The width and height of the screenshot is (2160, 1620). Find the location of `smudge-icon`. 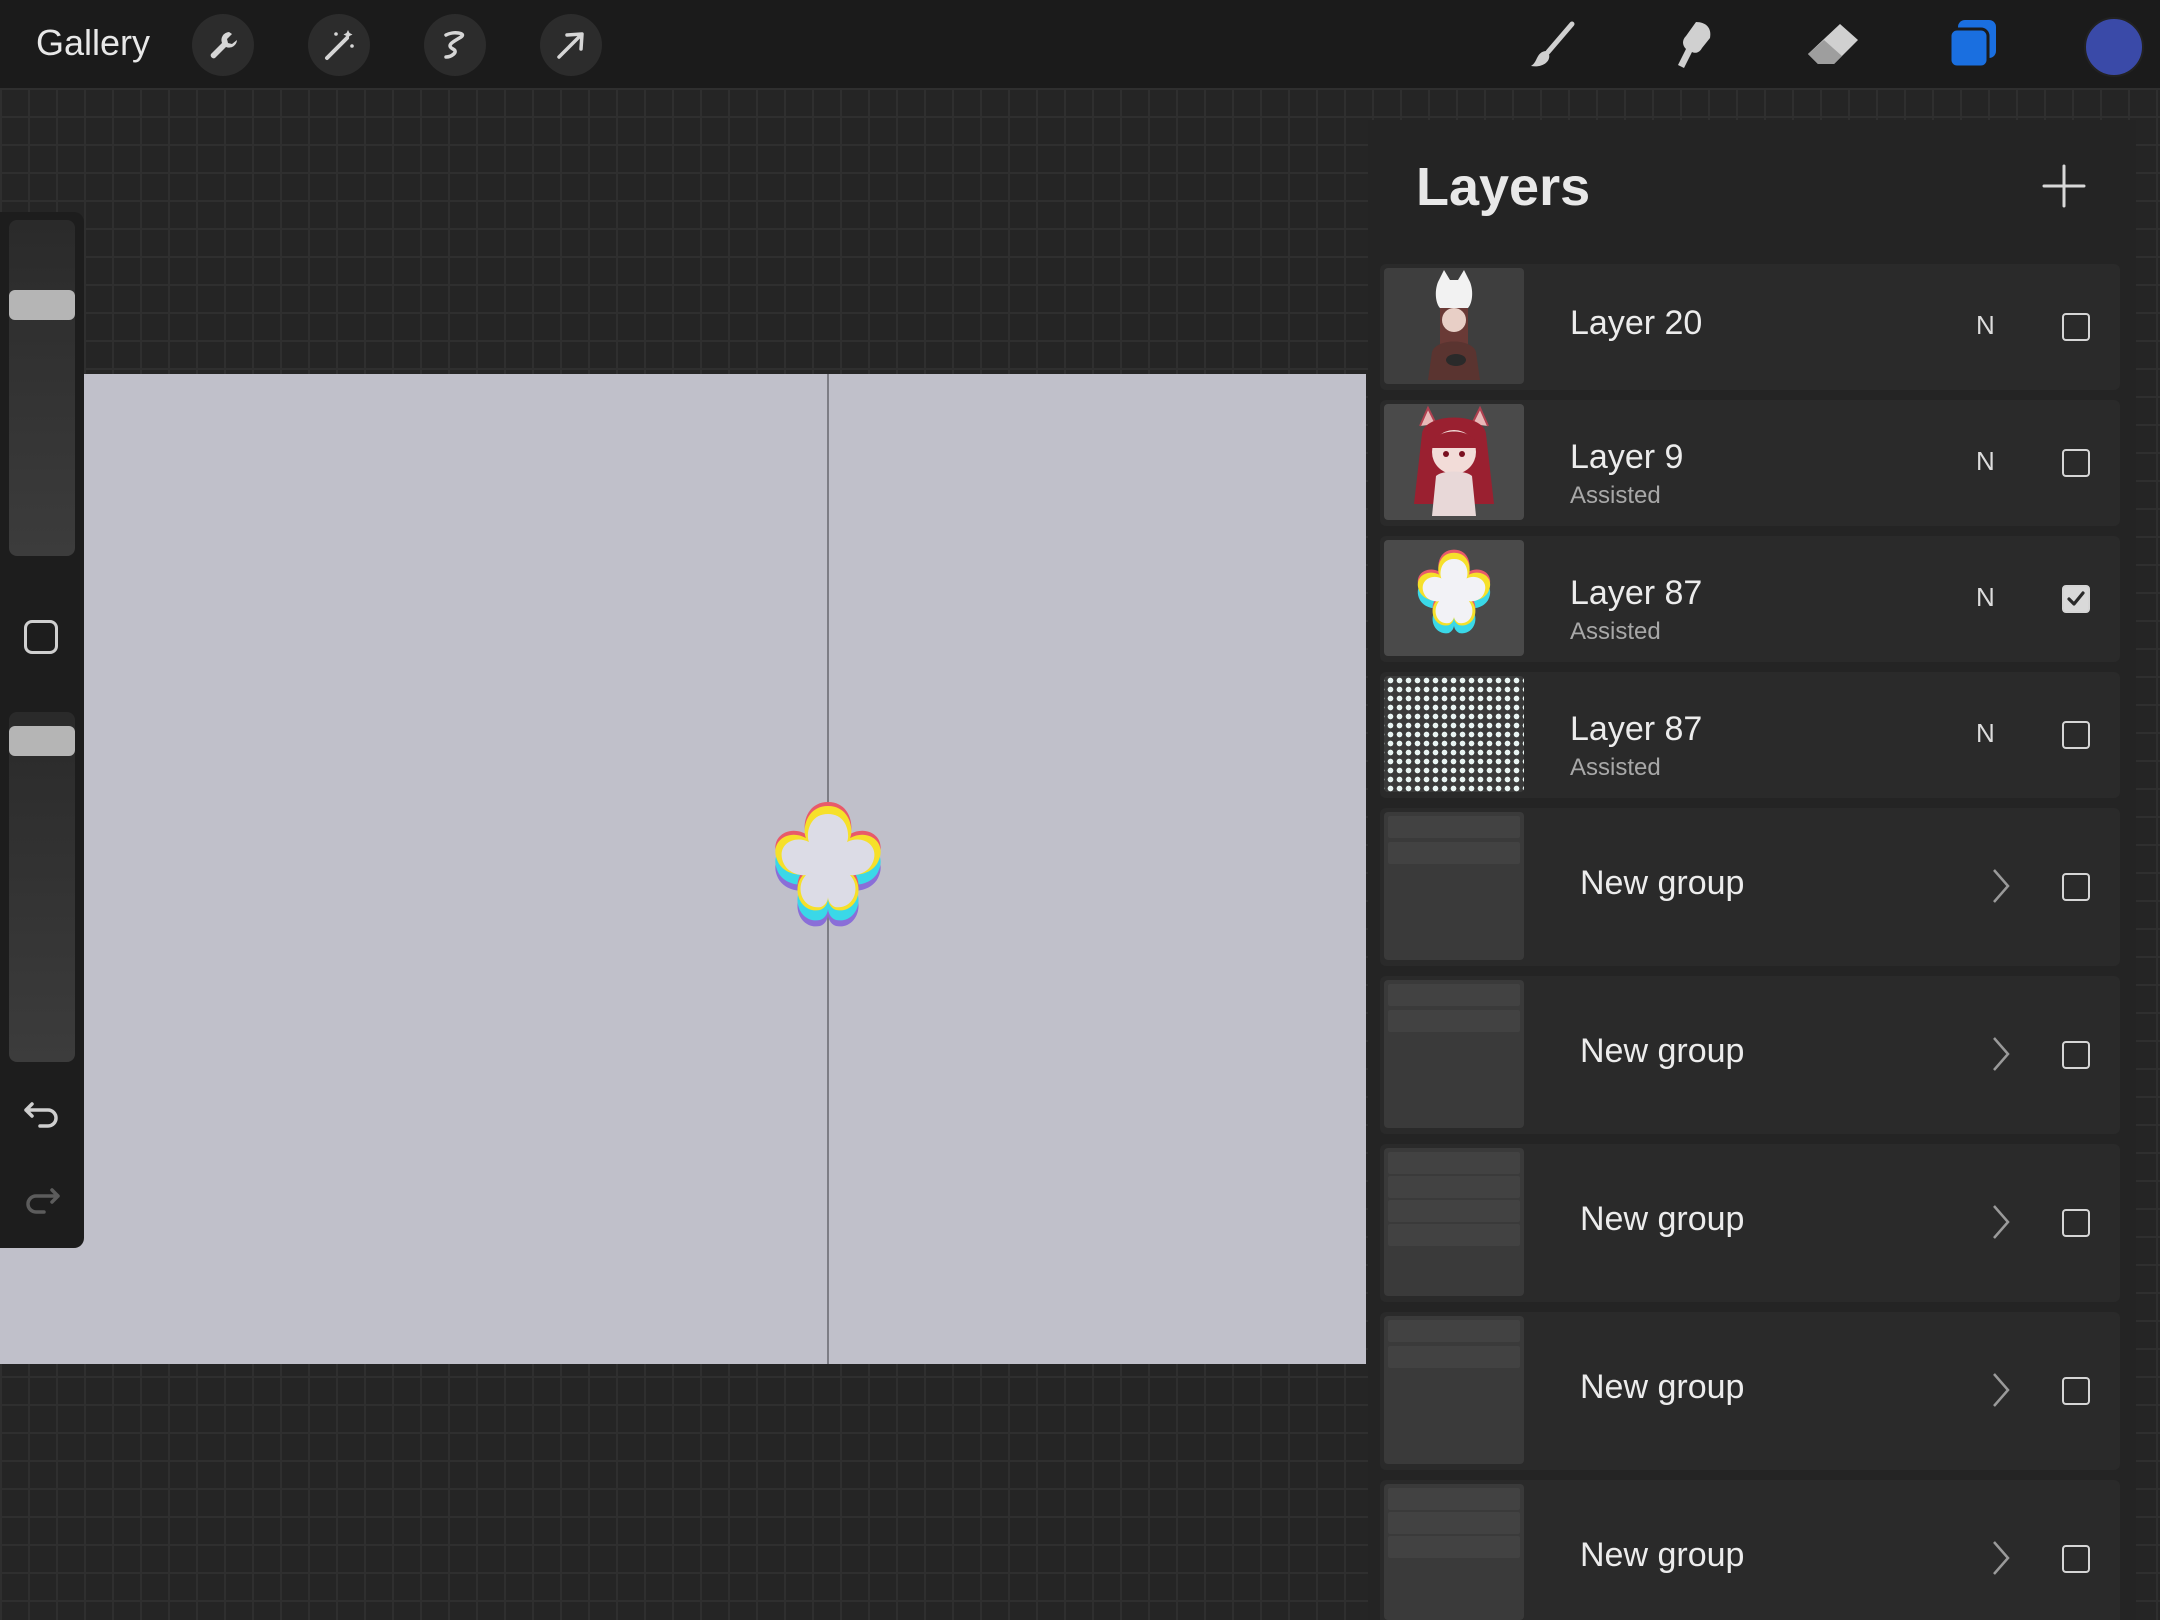

smudge-icon is located at coordinates (1694, 45).